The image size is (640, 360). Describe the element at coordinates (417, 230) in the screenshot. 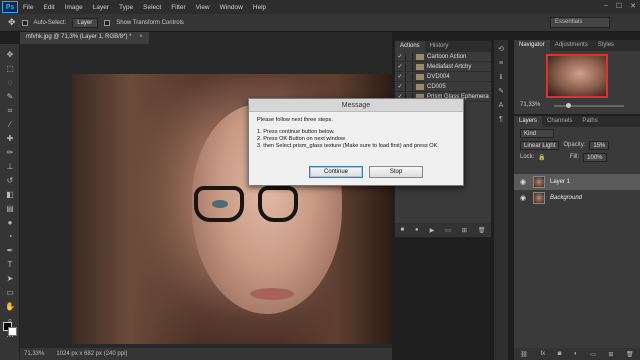

I see `record-icon: ●` at that location.